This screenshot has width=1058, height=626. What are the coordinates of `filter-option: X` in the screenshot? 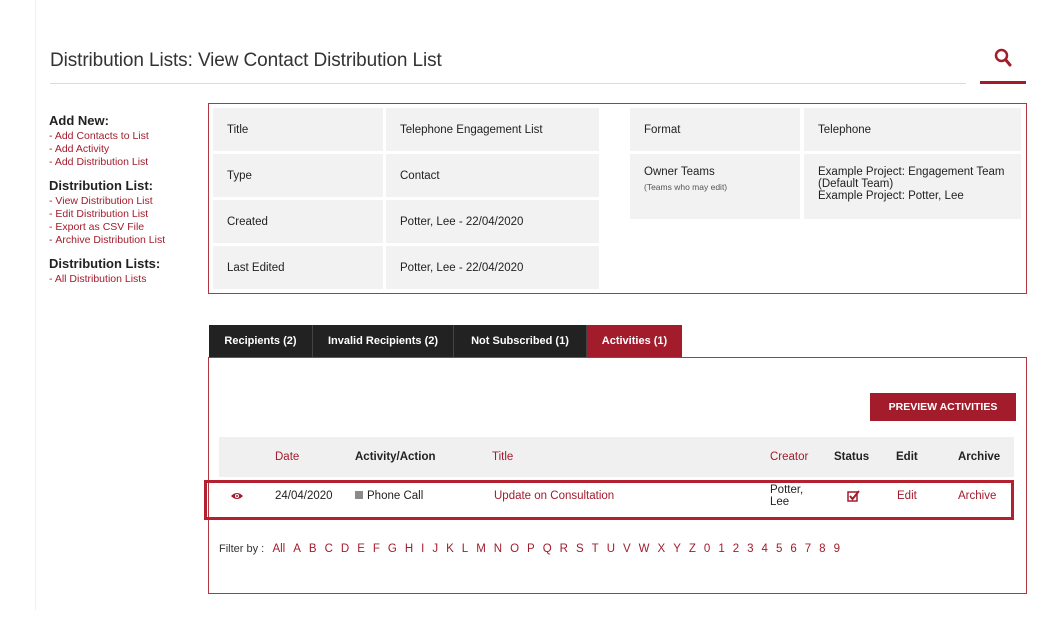 It's located at (662, 549).